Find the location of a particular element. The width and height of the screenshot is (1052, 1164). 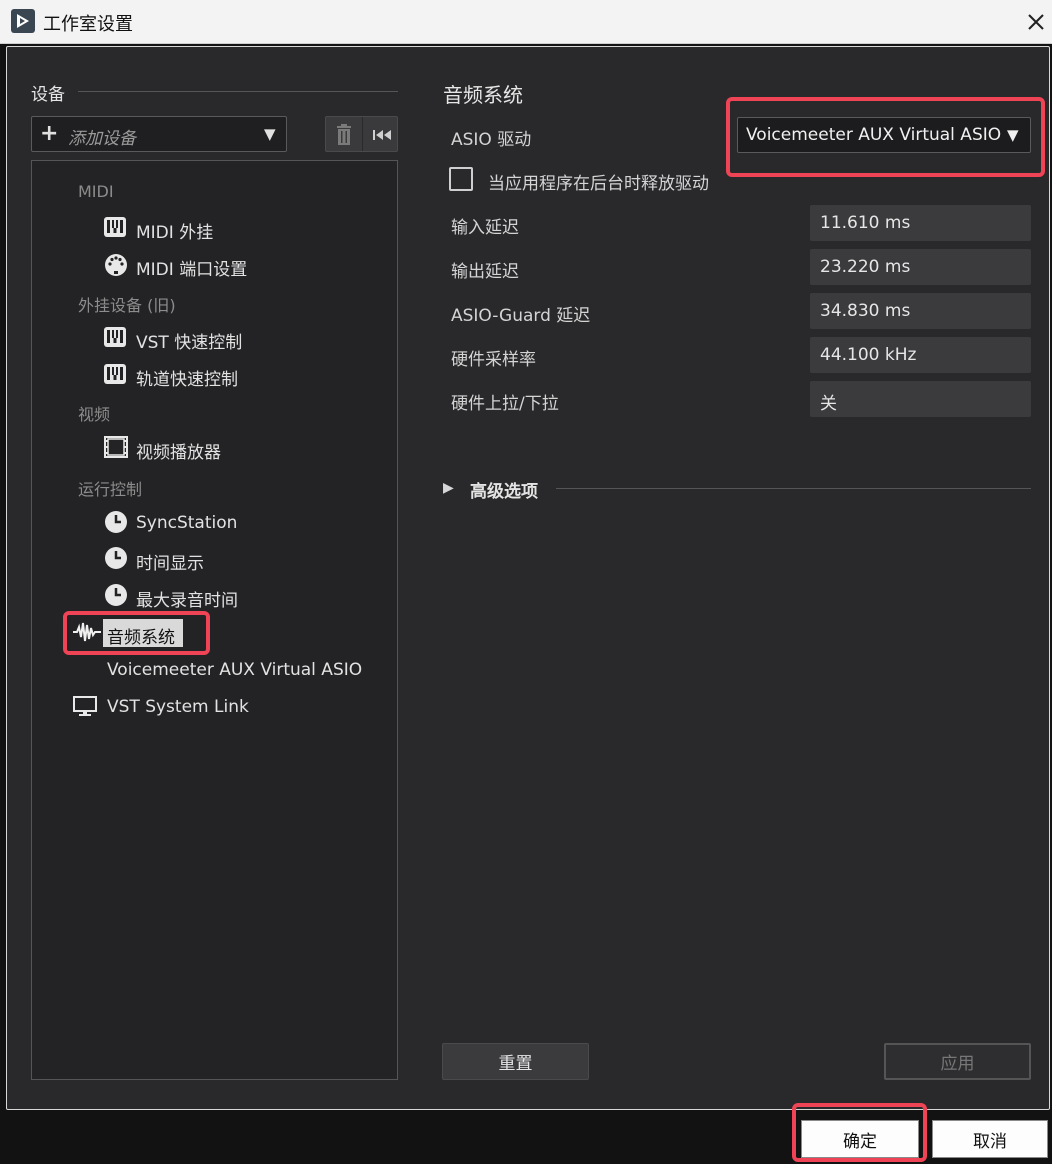

tree-item-time-display: 时间显示 is located at coordinates (170, 561).